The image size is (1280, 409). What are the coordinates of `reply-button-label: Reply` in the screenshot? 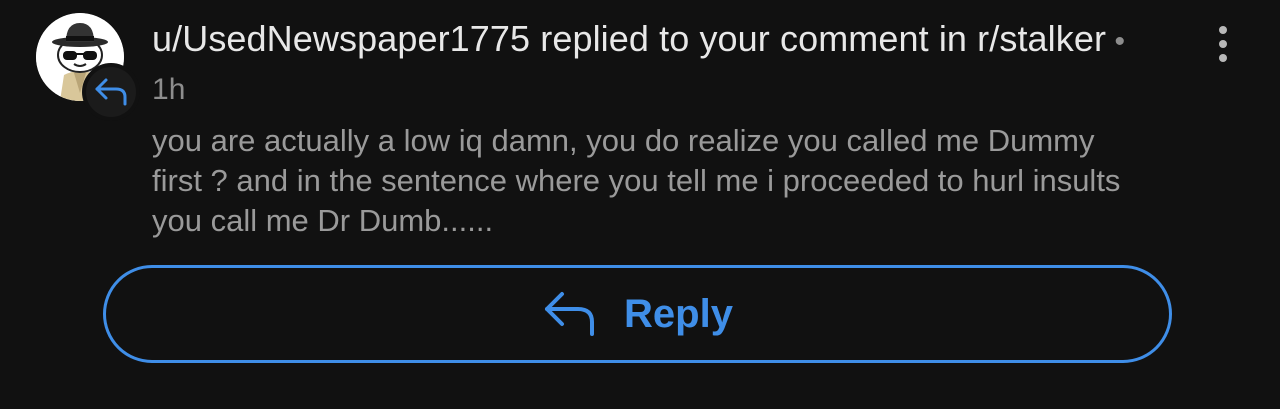 It's located at (678, 313).